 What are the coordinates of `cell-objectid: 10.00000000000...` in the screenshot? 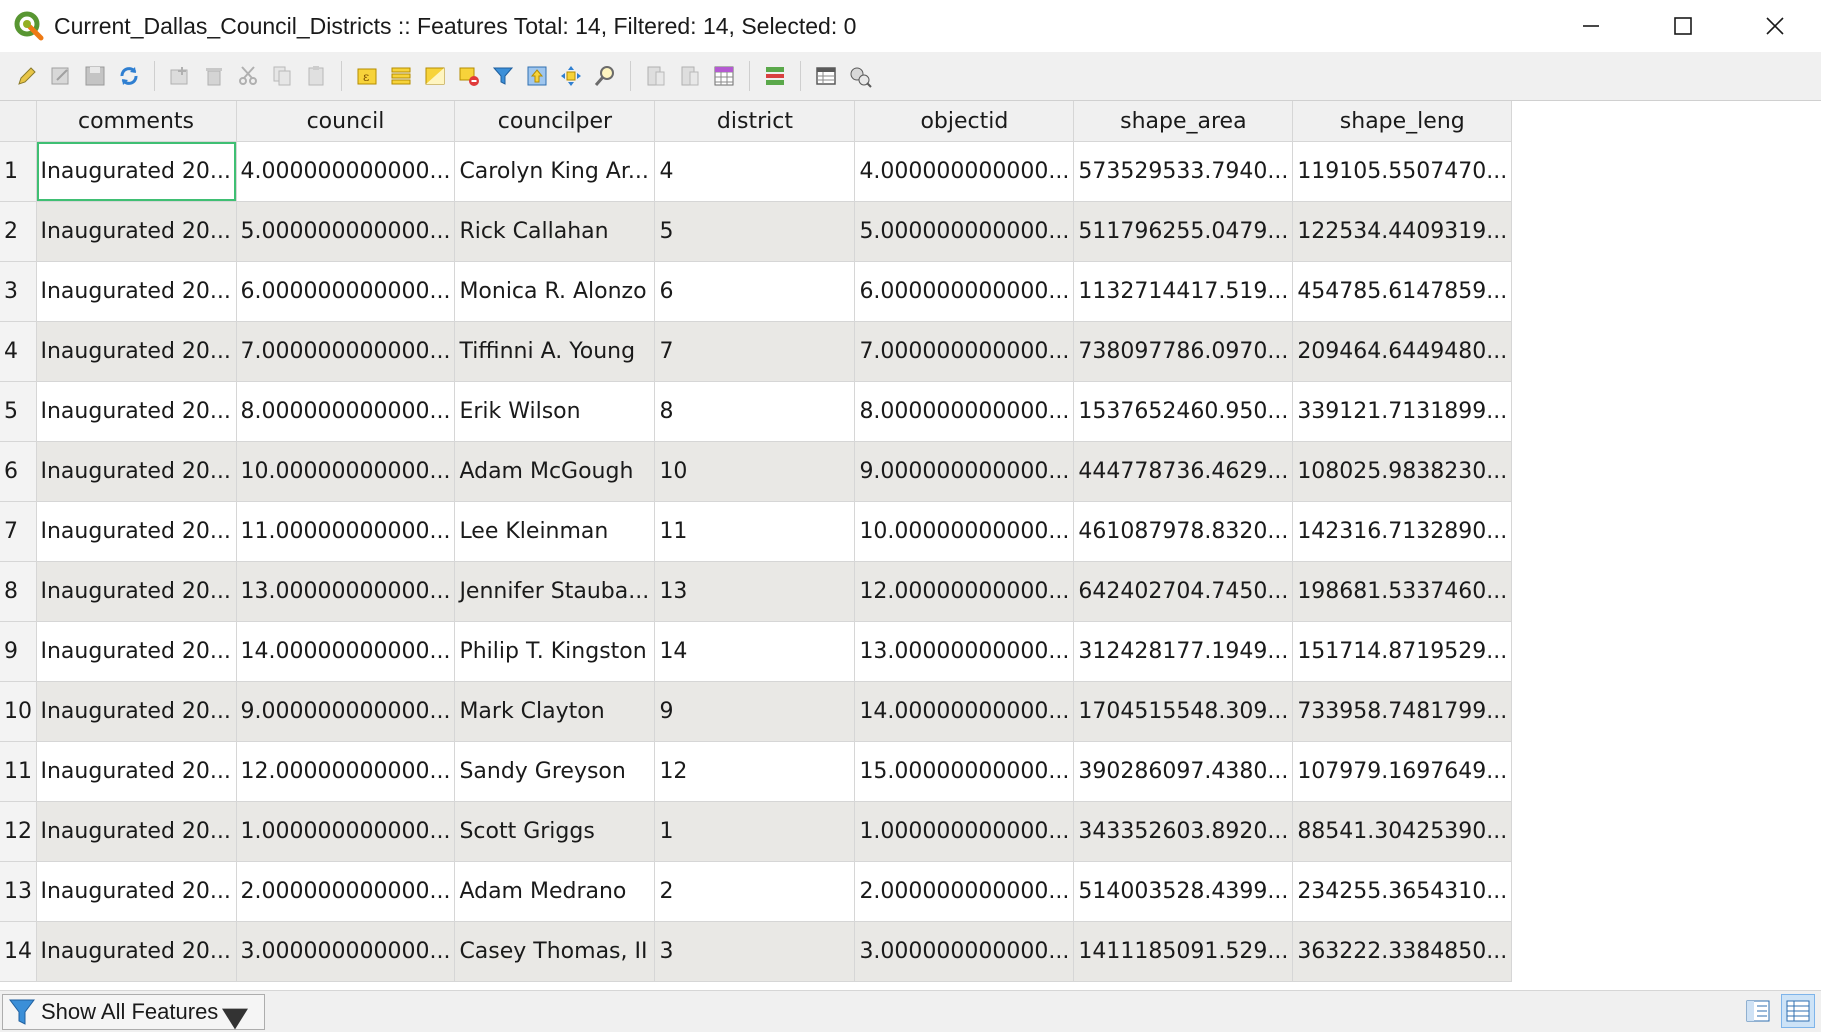 It's located at (964, 531).